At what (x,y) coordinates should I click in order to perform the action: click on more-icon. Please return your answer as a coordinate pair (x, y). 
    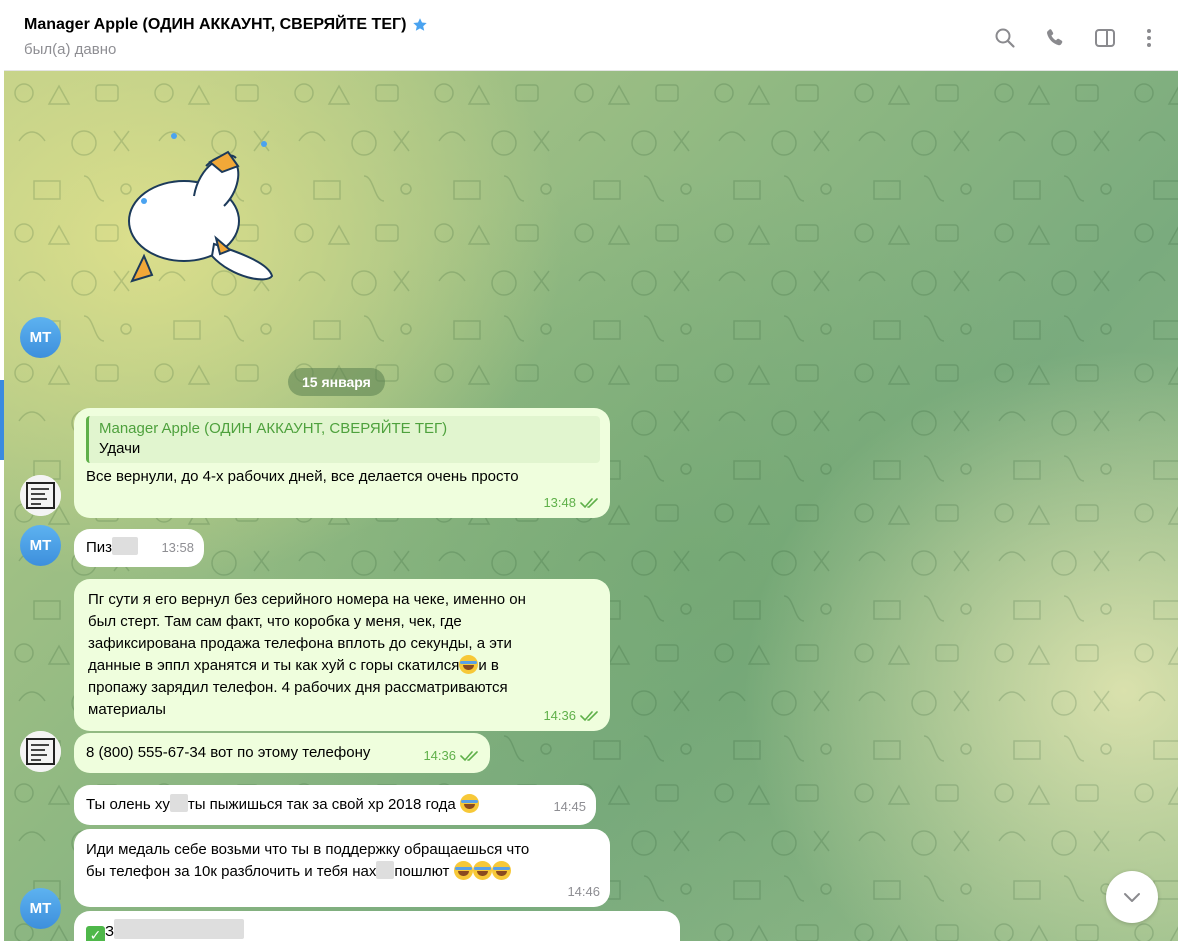
    Looking at the image, I should click on (1149, 38).